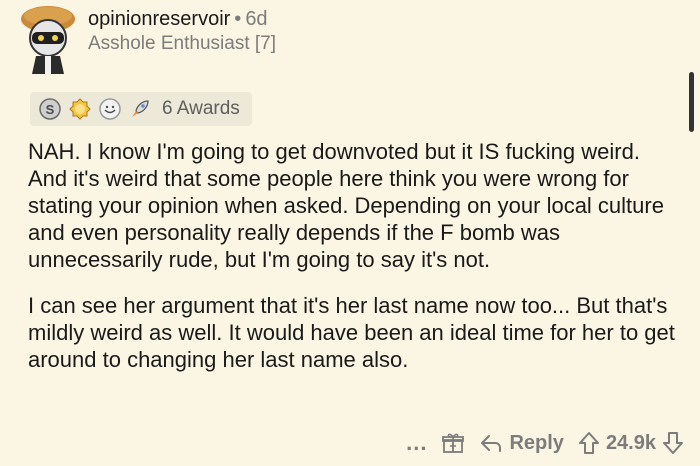 The height and width of the screenshot is (466, 700). I want to click on user-flair: Asshole Enthusiast [7], so click(182, 43).